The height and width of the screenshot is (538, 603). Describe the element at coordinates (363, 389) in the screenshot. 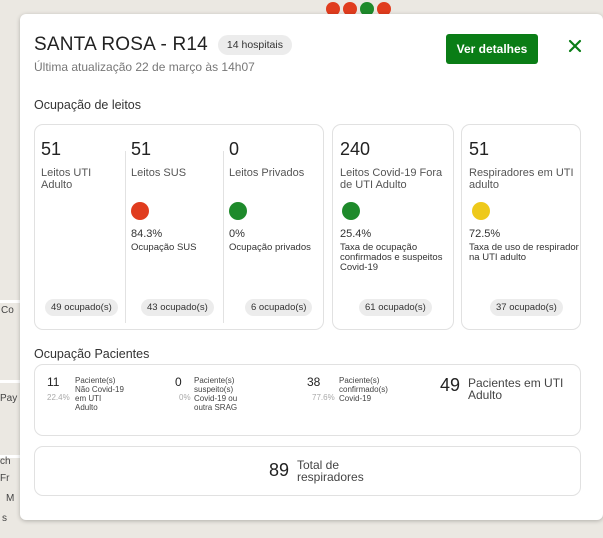

I see `patients-label: Paciente(s) confirmado(s) Covid-19` at that location.